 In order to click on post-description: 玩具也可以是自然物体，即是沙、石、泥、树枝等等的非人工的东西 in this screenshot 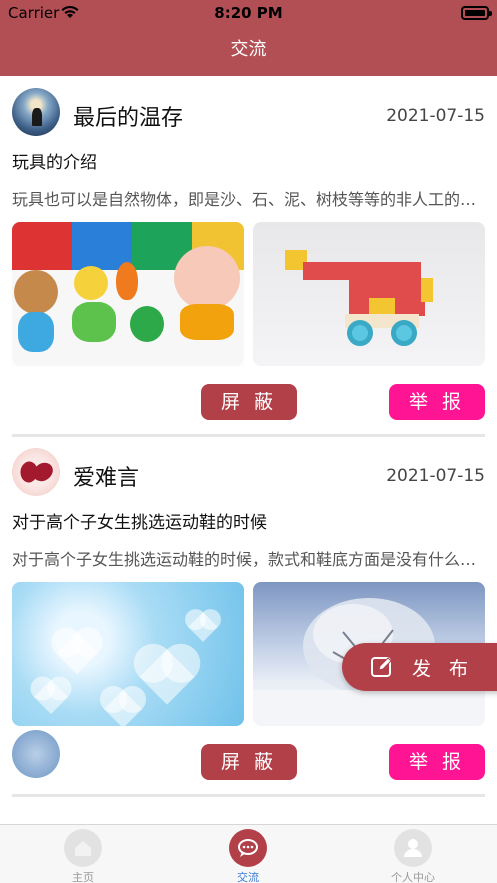, I will do `click(248, 198)`.